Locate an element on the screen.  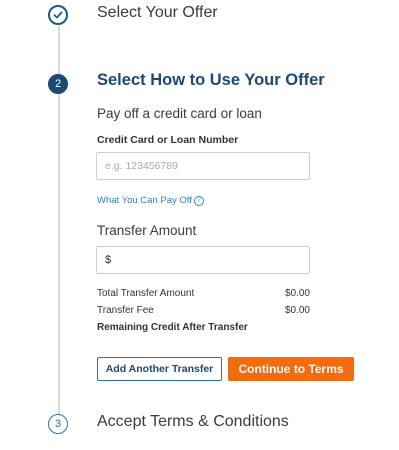
total-transfer-row: Total Transfer Amount $0.00 is located at coordinates (203, 293).